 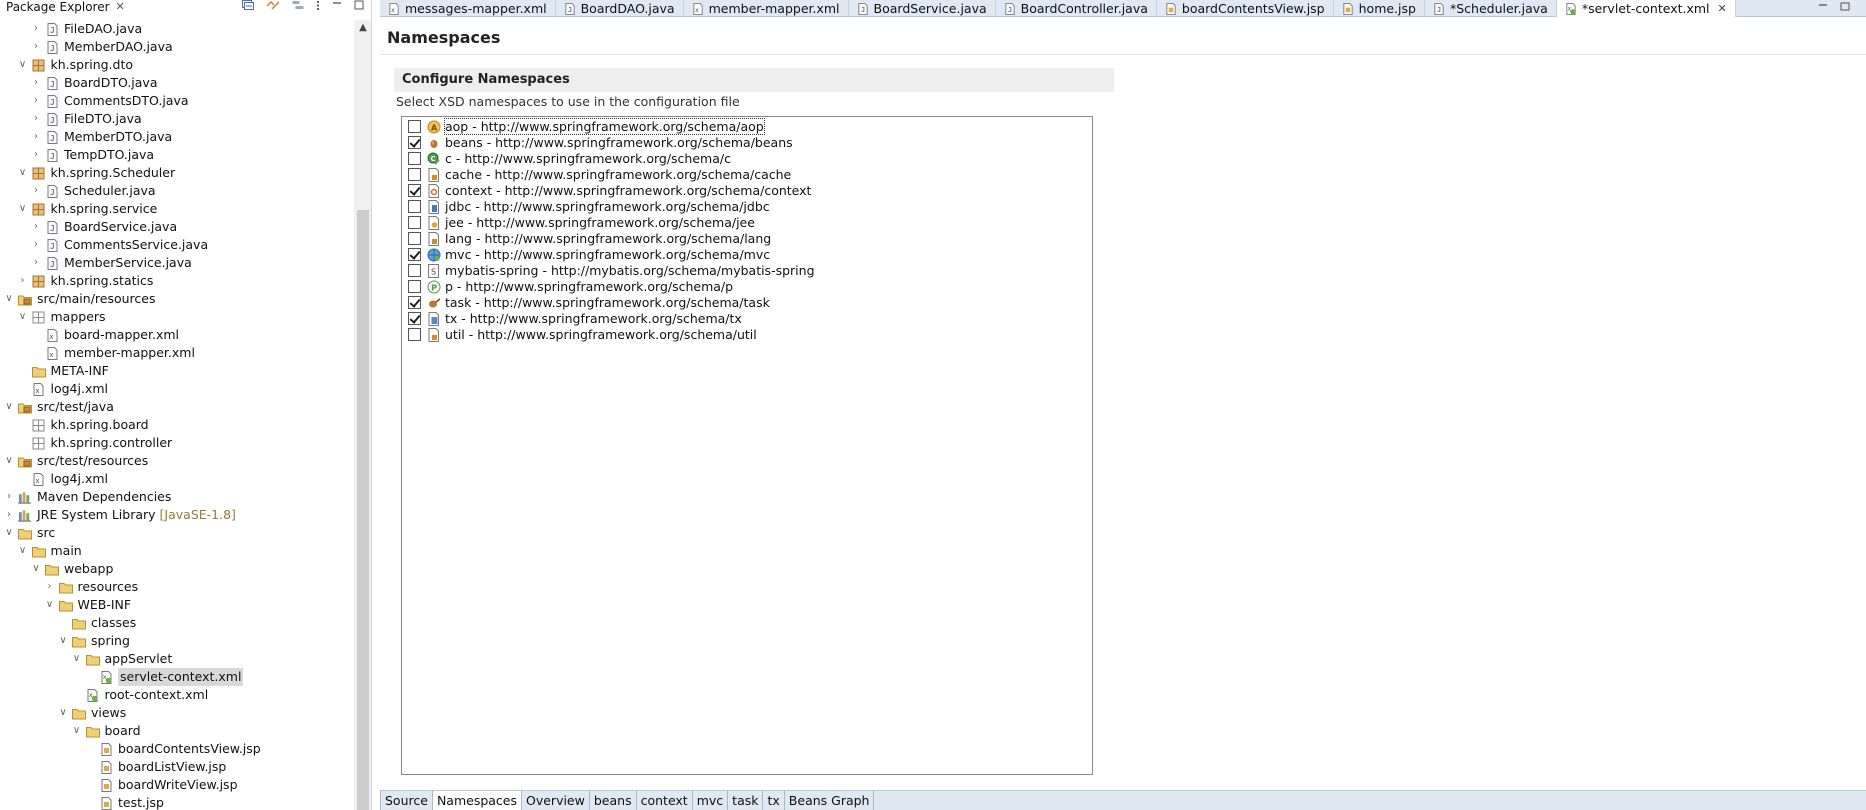 What do you see at coordinates (177, 83) in the screenshot?
I see `tree-item: › J BoardDTO.java` at bounding box center [177, 83].